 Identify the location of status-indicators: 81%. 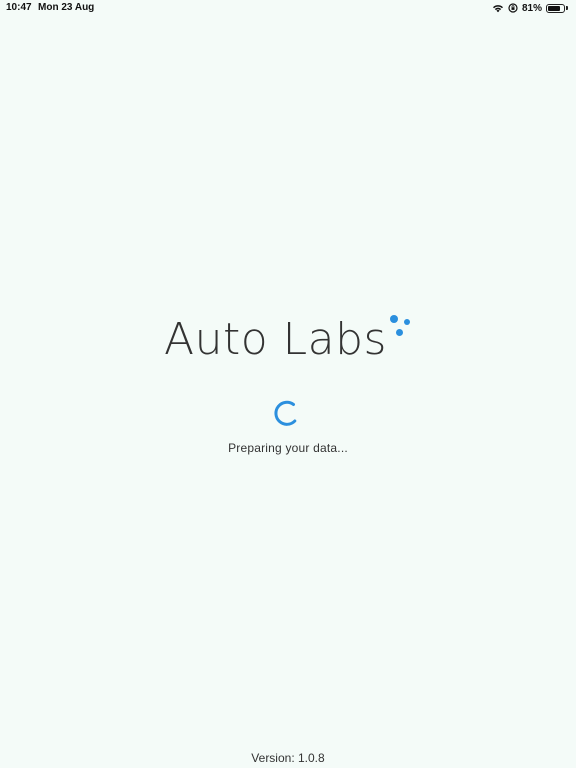
(530, 8).